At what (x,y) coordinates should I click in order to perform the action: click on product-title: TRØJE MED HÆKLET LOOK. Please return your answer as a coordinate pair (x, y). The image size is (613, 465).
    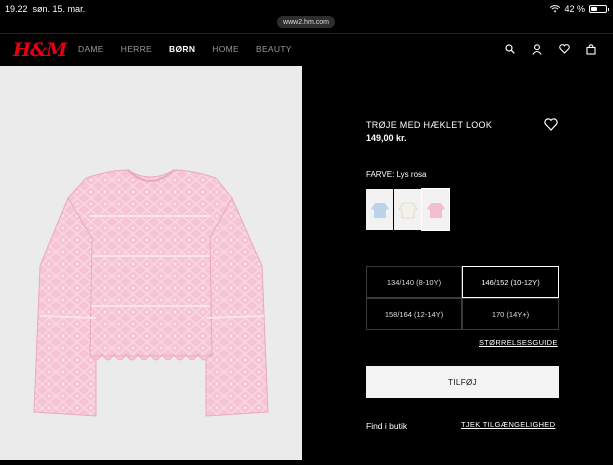
    Looking at the image, I should click on (429, 125).